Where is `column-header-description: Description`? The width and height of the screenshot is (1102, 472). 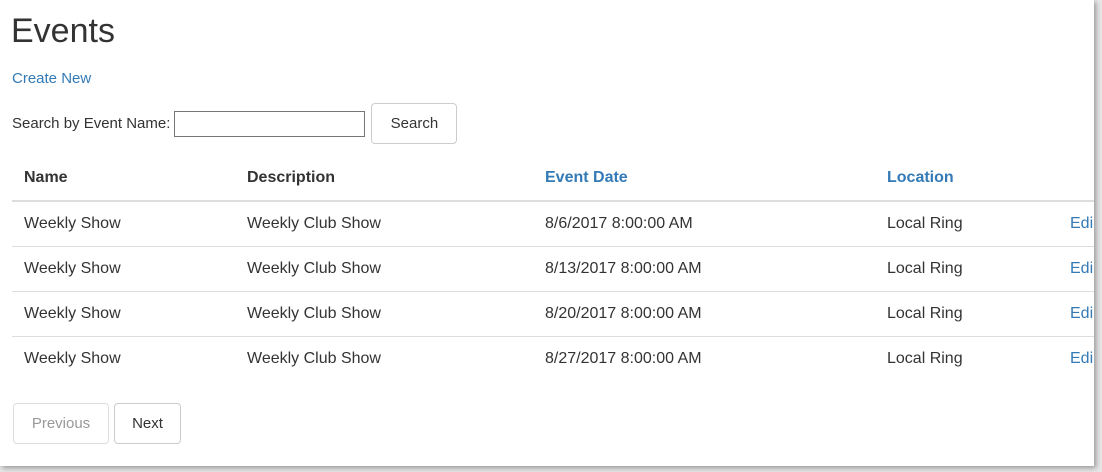 column-header-description: Description is located at coordinates (384, 179).